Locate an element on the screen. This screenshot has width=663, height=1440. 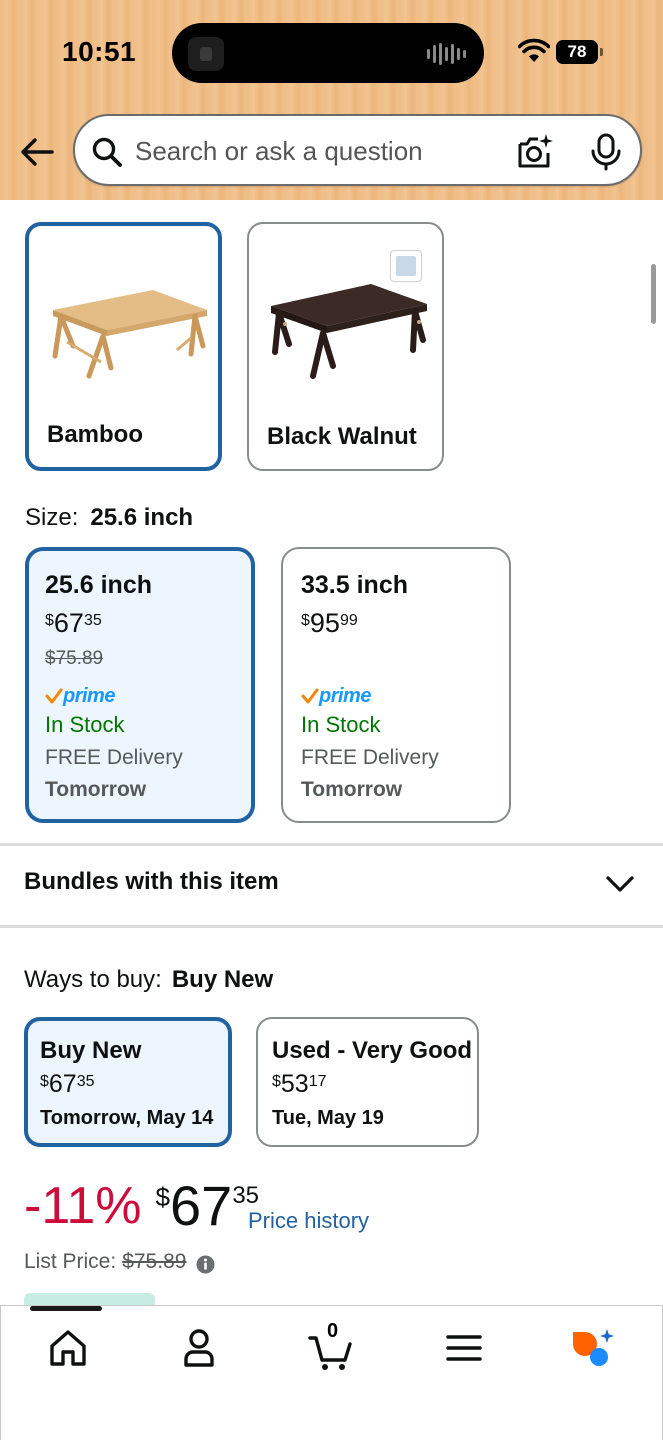
buy-option-price: $53 17 is located at coordinates (374, 1085).